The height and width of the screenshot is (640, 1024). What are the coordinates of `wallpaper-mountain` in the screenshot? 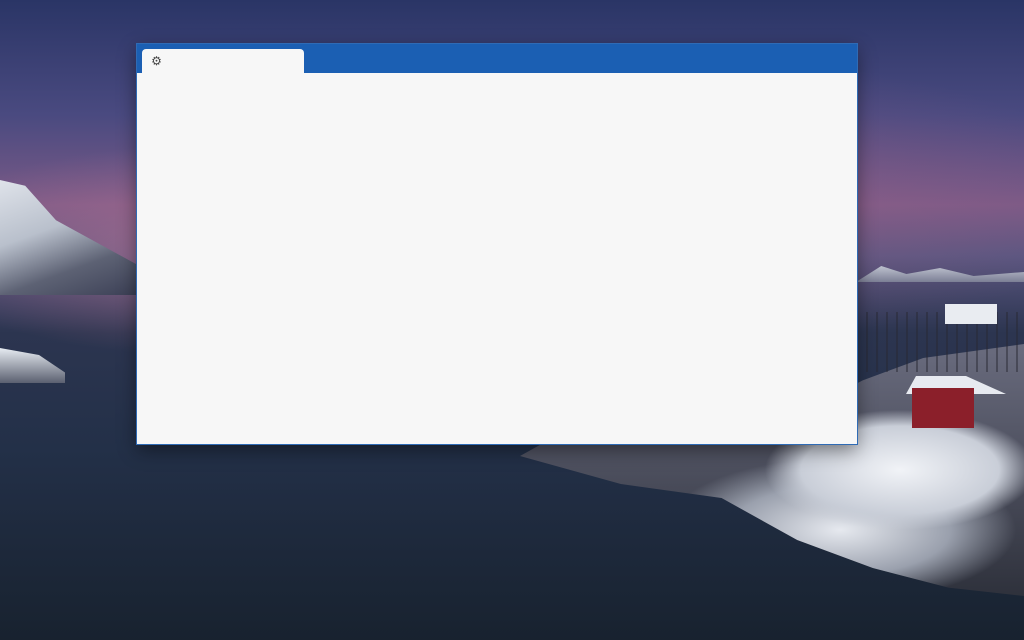 It's located at (70, 237).